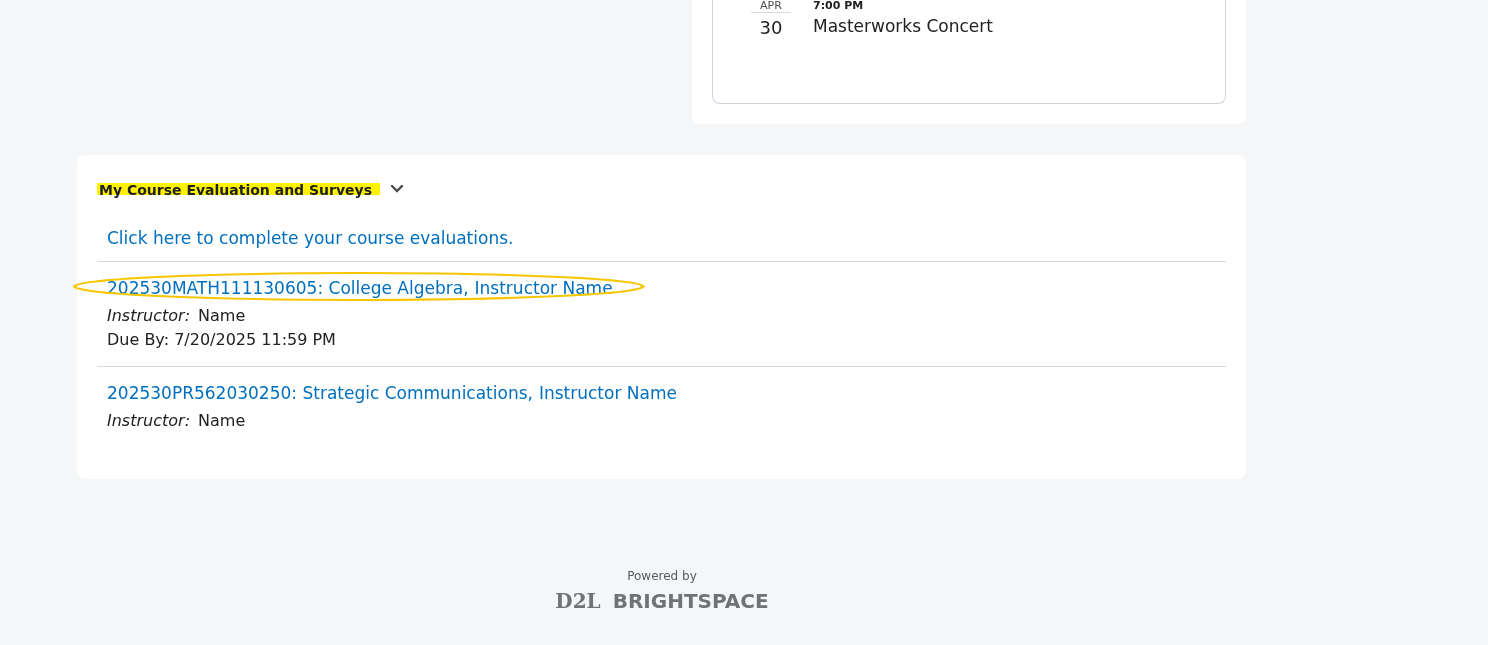 This screenshot has height=645, width=1488. I want to click on course-link: 202530PR562030250: Strategic Communications,, so click(320, 393).